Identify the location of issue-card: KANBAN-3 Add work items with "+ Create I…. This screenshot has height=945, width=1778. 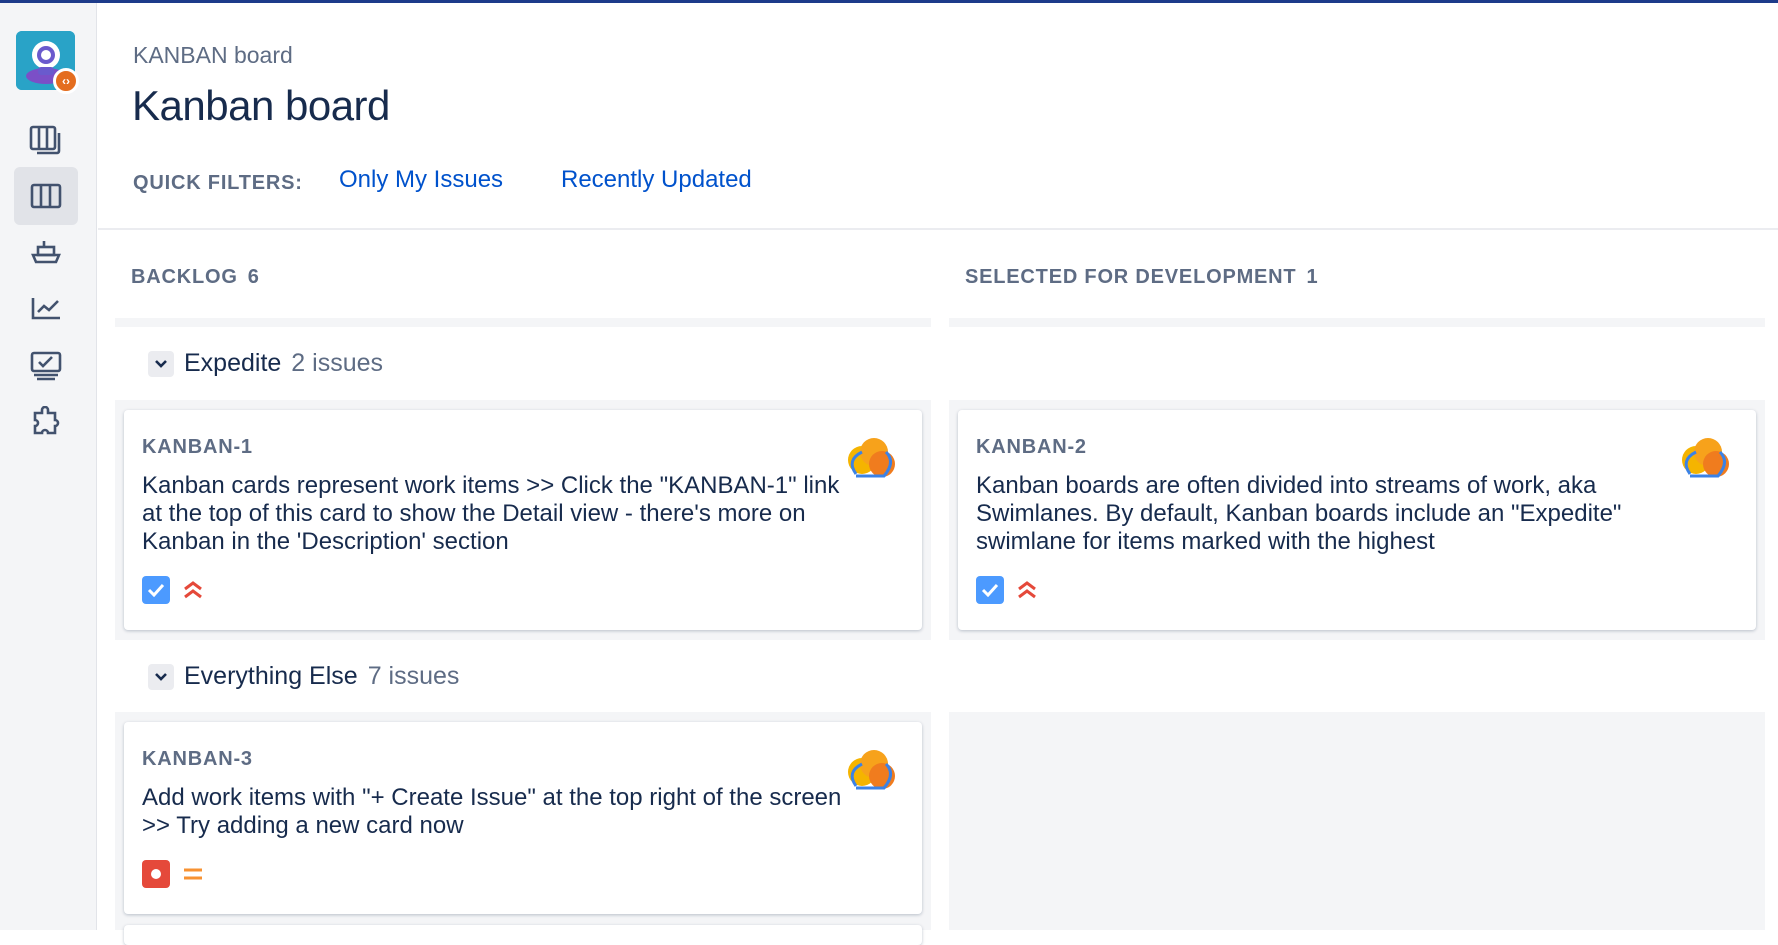
(523, 818).